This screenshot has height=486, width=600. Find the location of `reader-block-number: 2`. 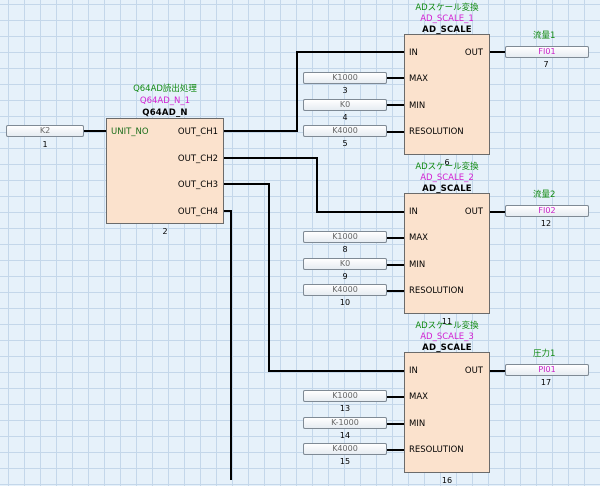

reader-block-number: 2 is located at coordinates (165, 231).